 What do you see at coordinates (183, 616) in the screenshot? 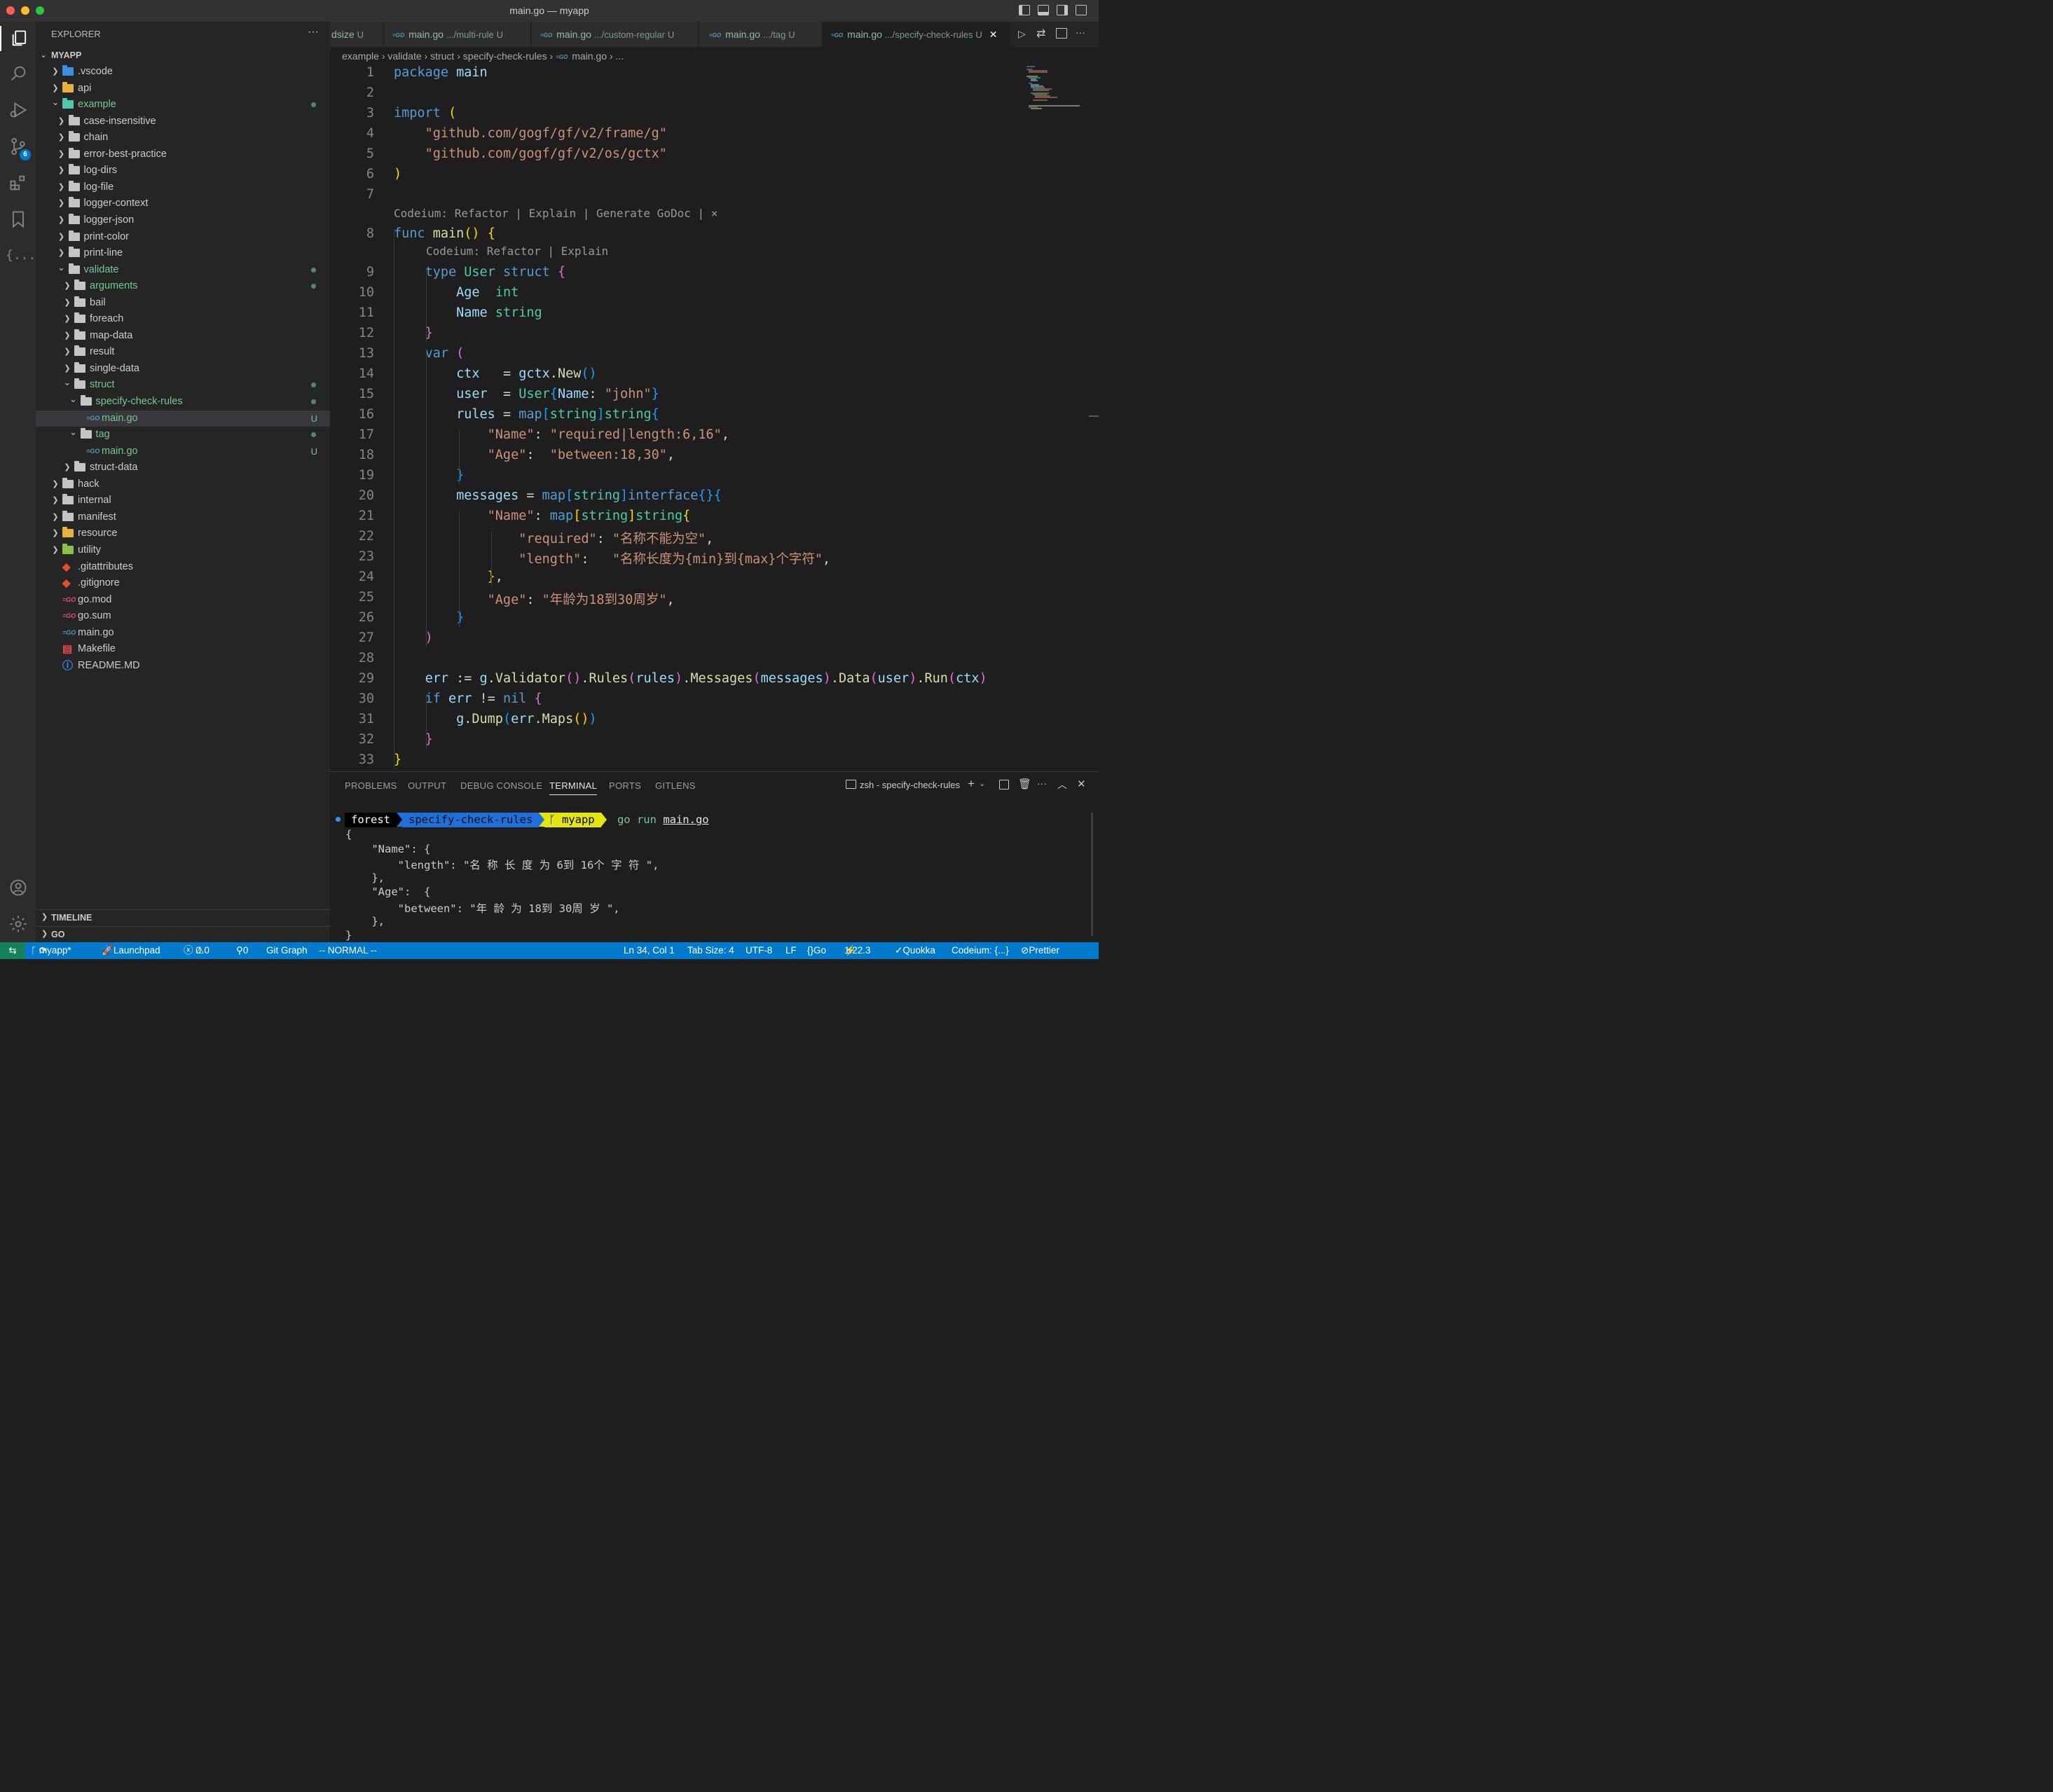
I see `file-item: =GO go.sum` at bounding box center [183, 616].